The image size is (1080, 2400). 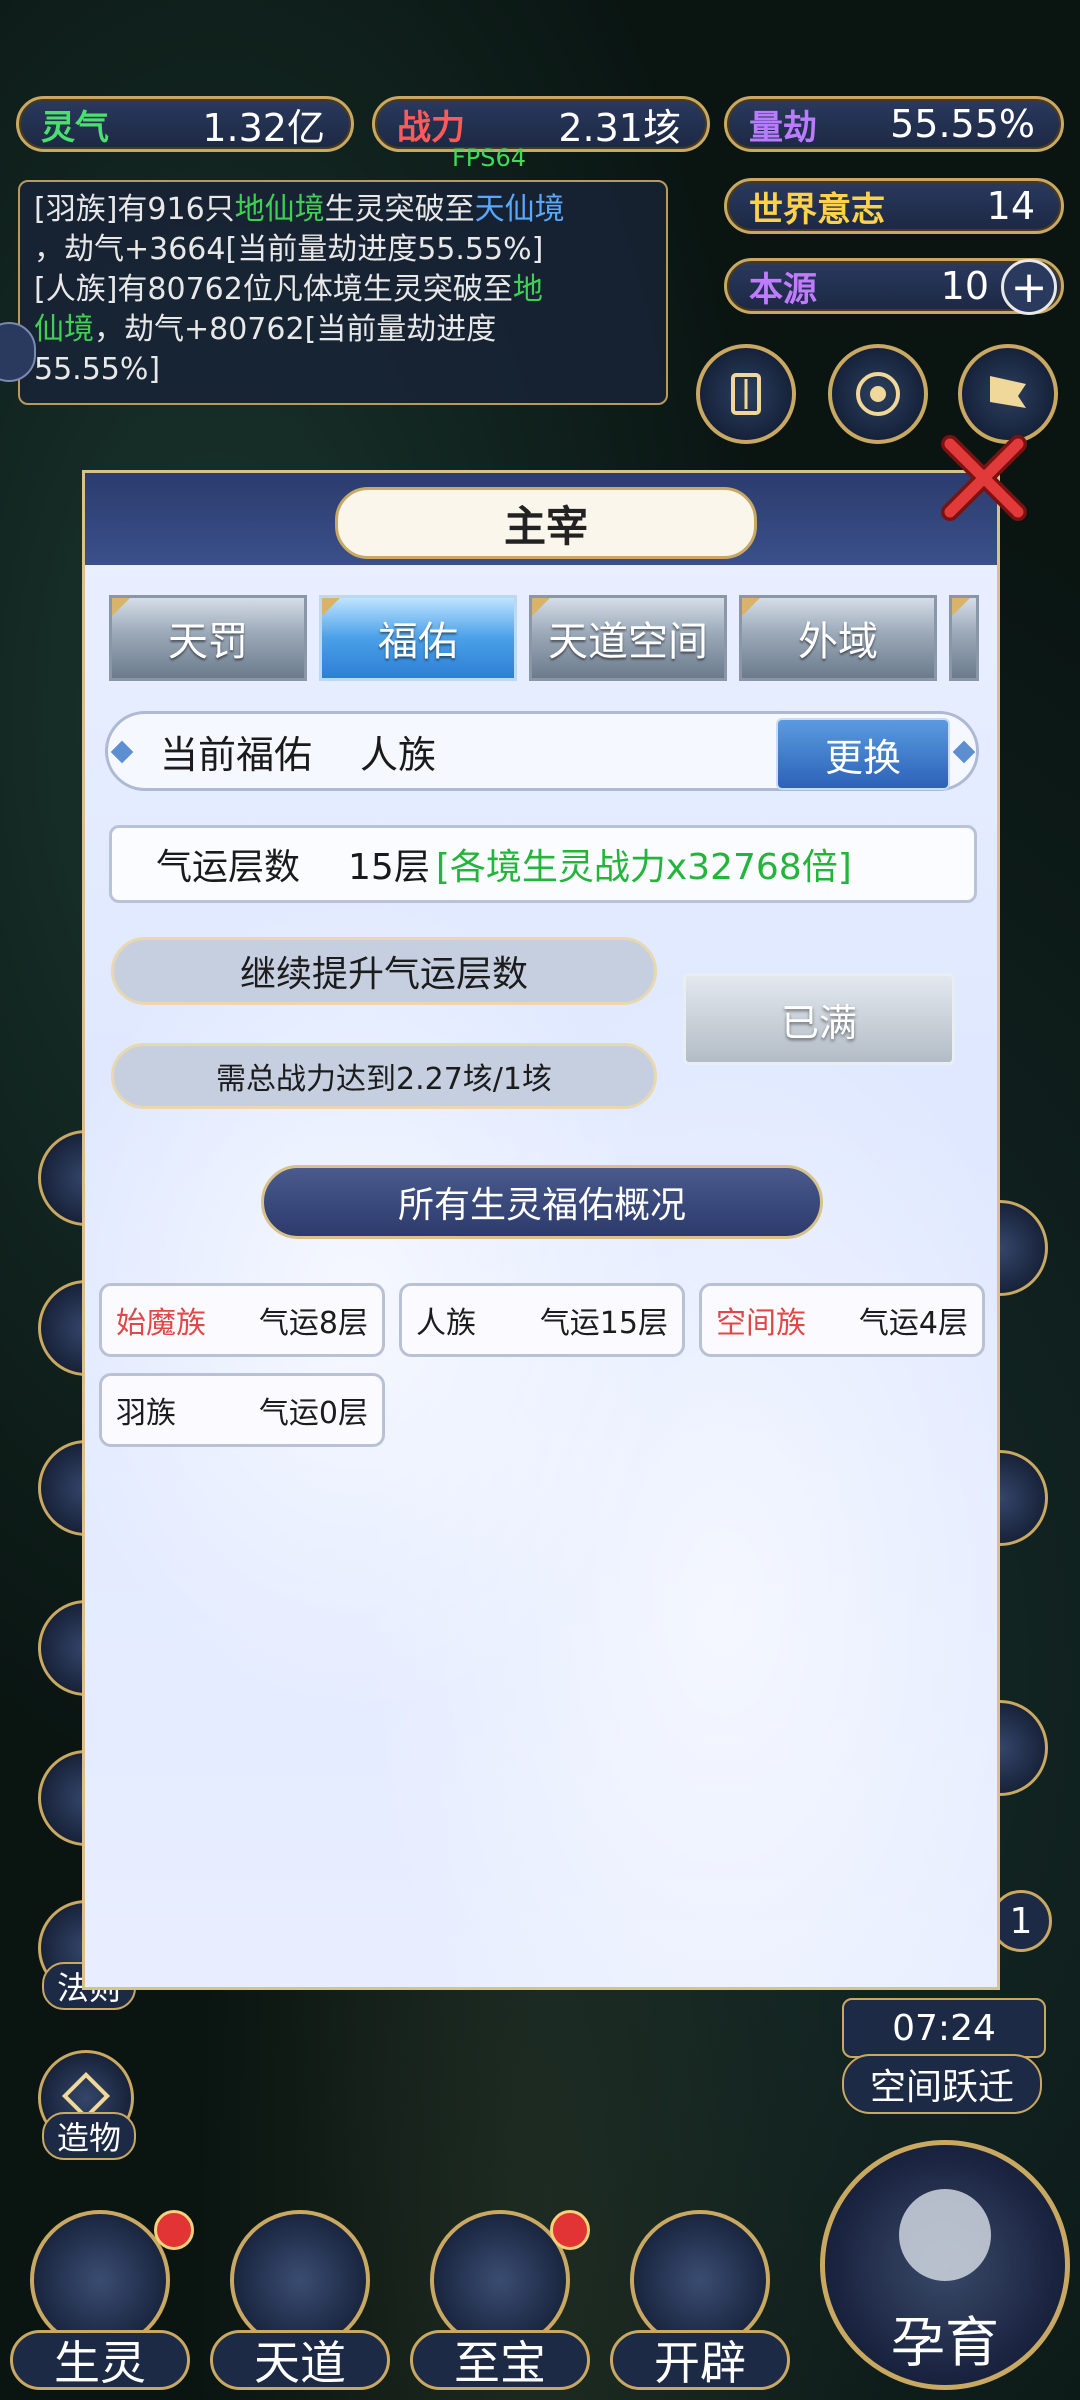 What do you see at coordinates (964, 638) in the screenshot?
I see `tab-next` at bounding box center [964, 638].